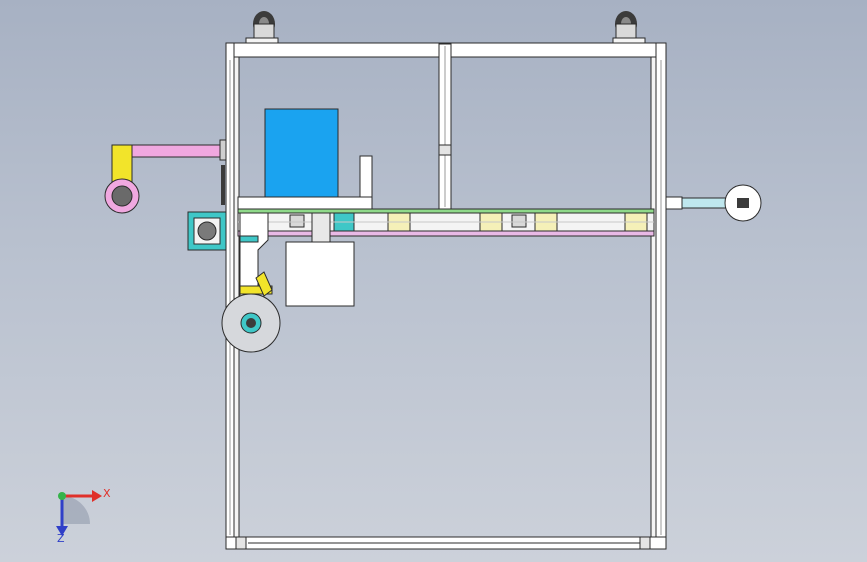 The width and height of the screenshot is (867, 562). What do you see at coordinates (301, 153) in the screenshot?
I see `motor-blue` at bounding box center [301, 153].